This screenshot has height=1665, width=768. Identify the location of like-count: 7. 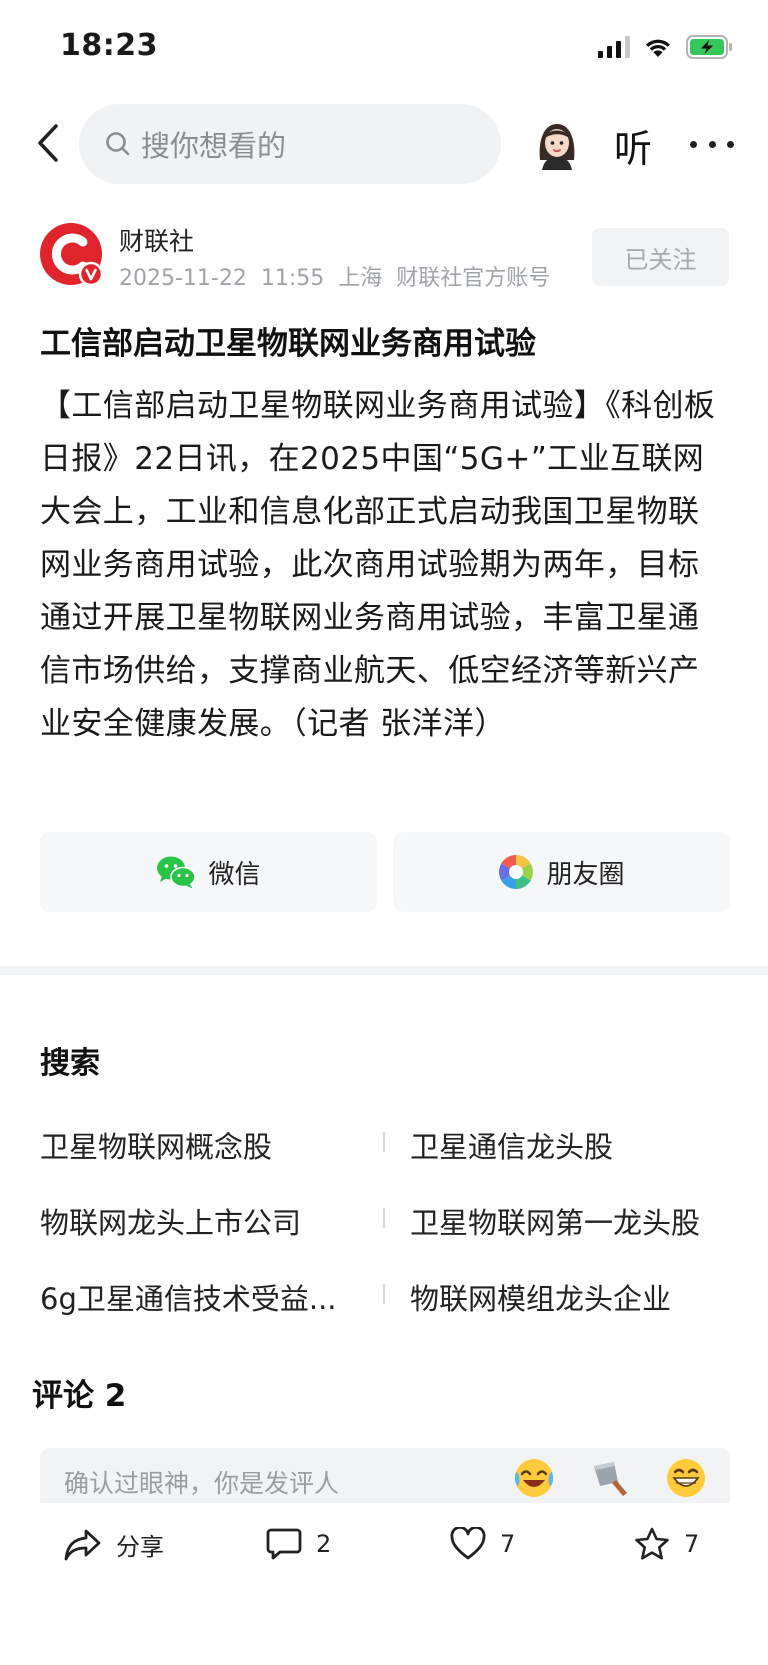
(508, 1544).